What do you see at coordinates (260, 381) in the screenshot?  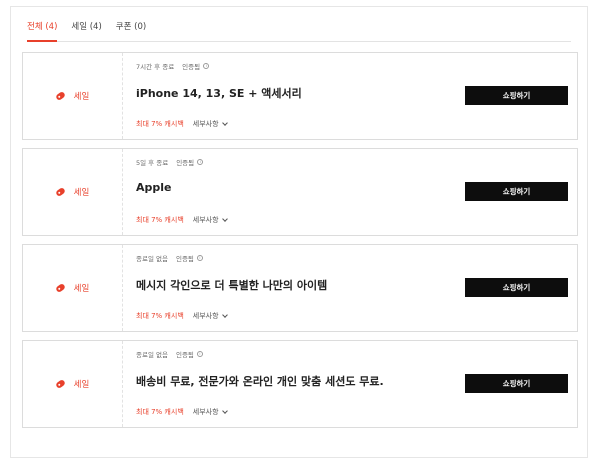 I see `deal-title: 배송비 무료, 전문가와 온라인 개인 맞춤 세션도 무료.` at bounding box center [260, 381].